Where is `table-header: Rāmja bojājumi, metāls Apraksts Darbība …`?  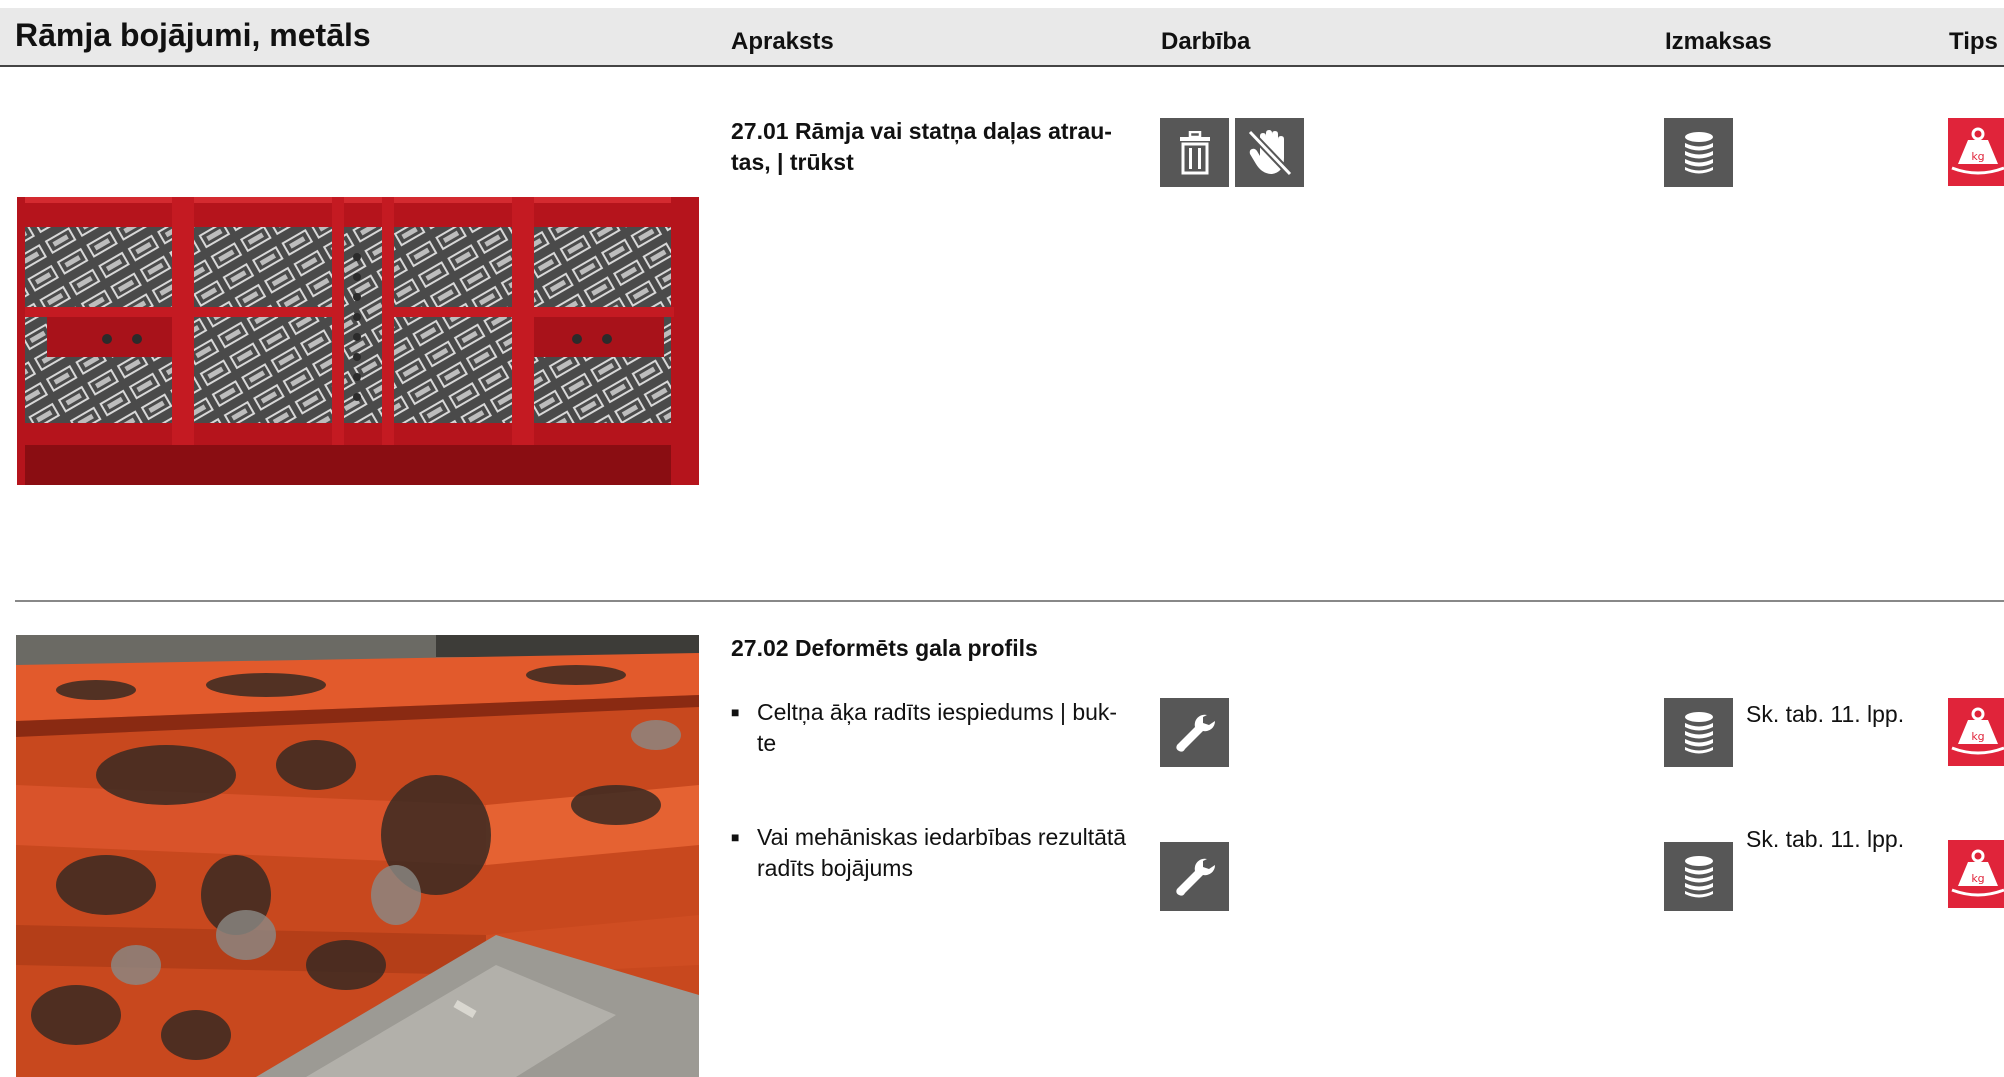
table-header: Rāmja bojājumi, metāls Apraksts Darbība … is located at coordinates (1002, 37).